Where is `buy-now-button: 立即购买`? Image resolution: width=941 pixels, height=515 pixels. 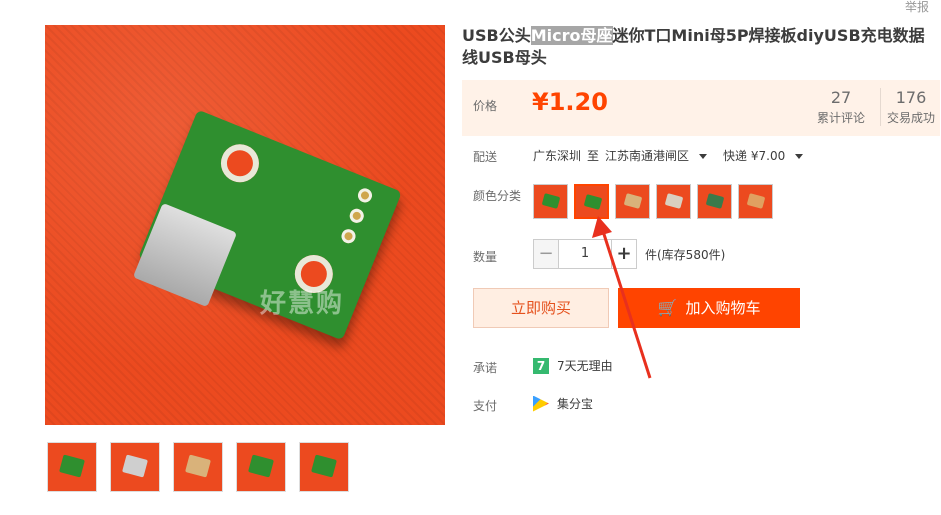
buy-now-button: 立即购买 is located at coordinates (541, 308).